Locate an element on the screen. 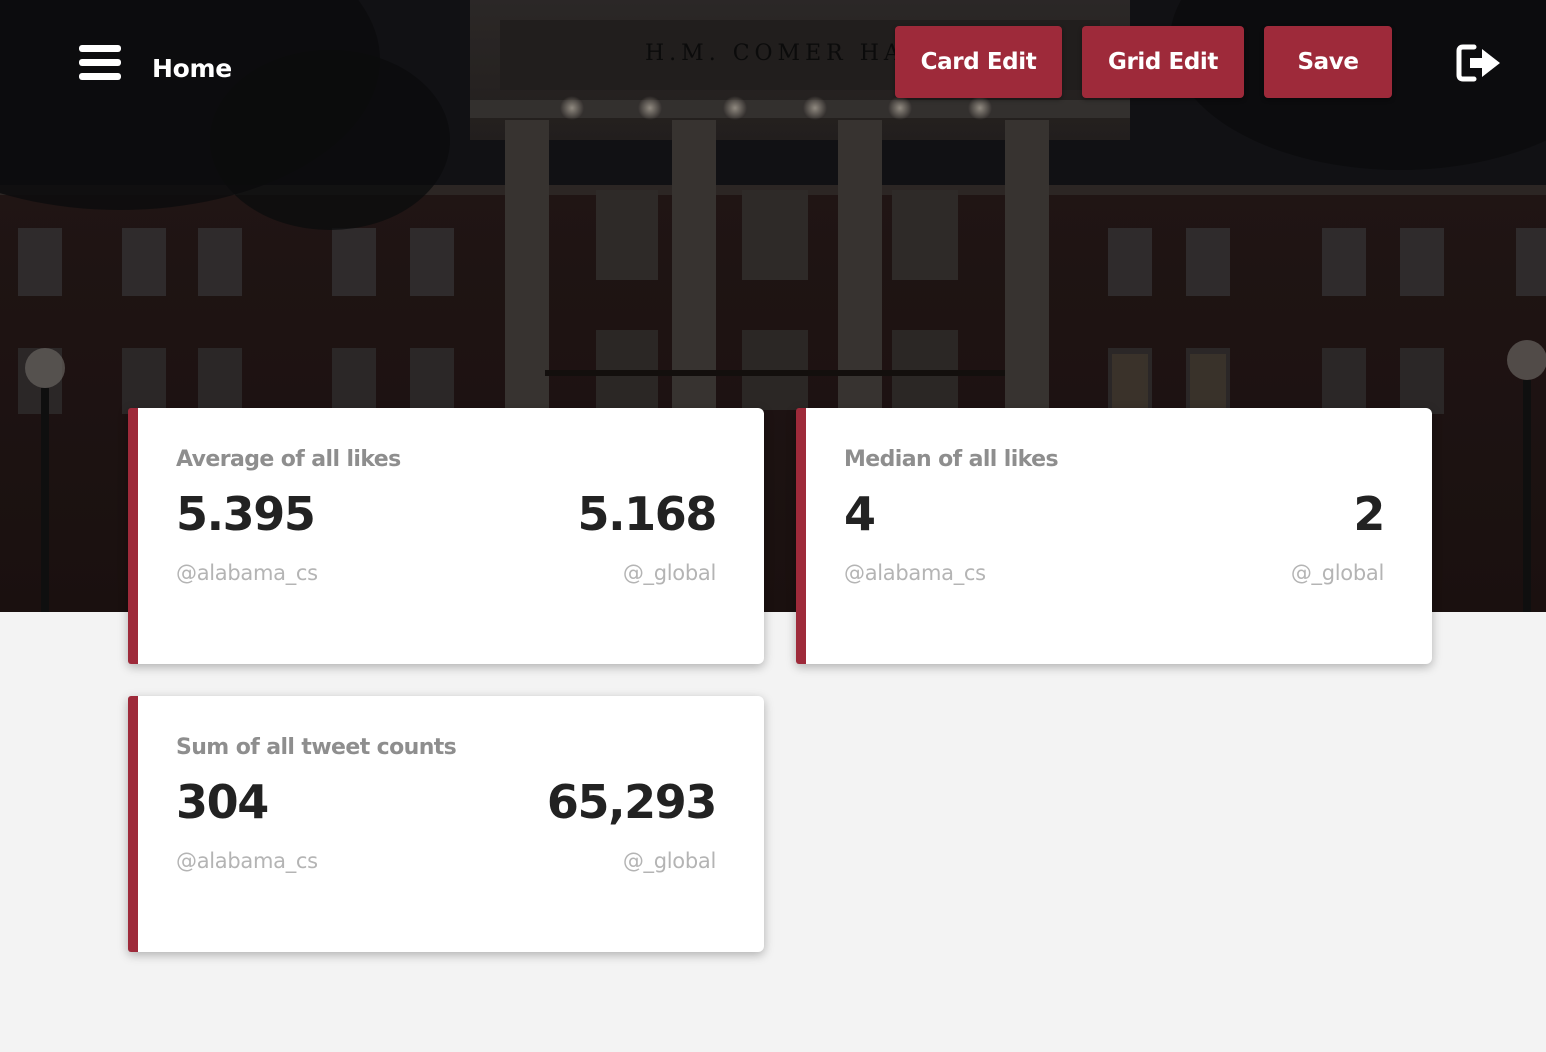 Image resolution: width=1546 pixels, height=1052 pixels. page-title: Home is located at coordinates (192, 68).